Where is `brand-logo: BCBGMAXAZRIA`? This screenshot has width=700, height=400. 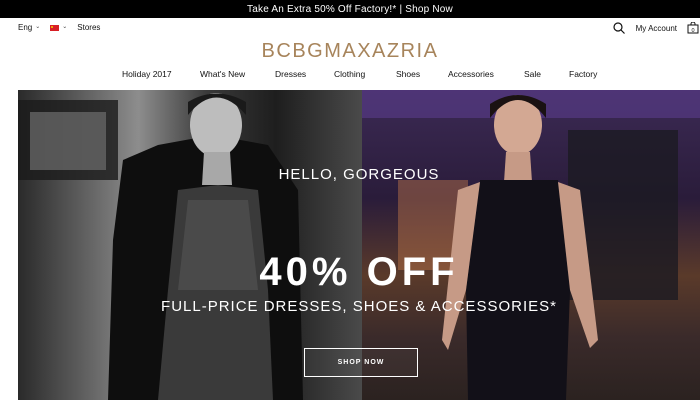
brand-logo: BCBGMAXAZRIA is located at coordinates (350, 51).